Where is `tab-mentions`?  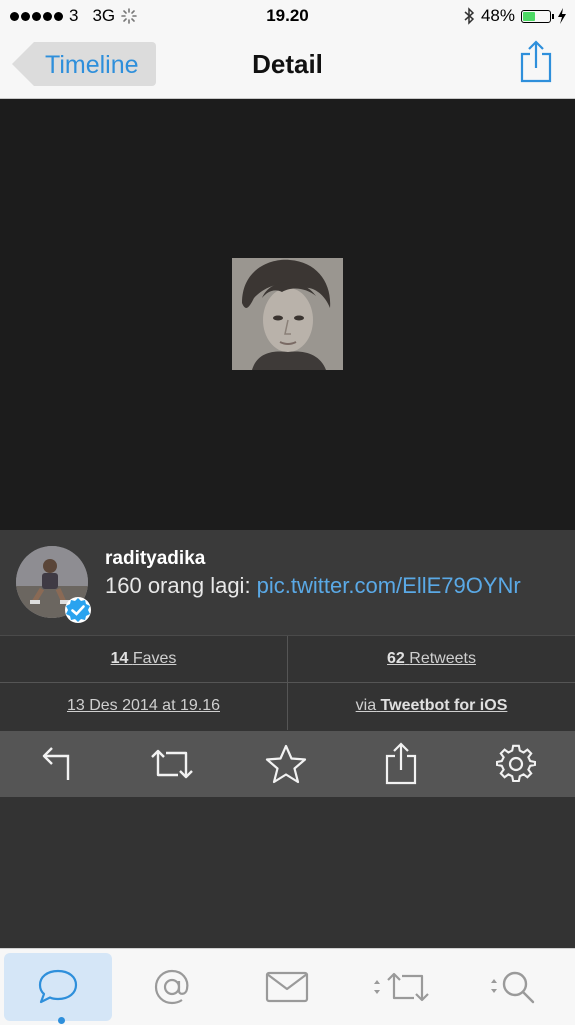
tab-mentions is located at coordinates (172, 987).